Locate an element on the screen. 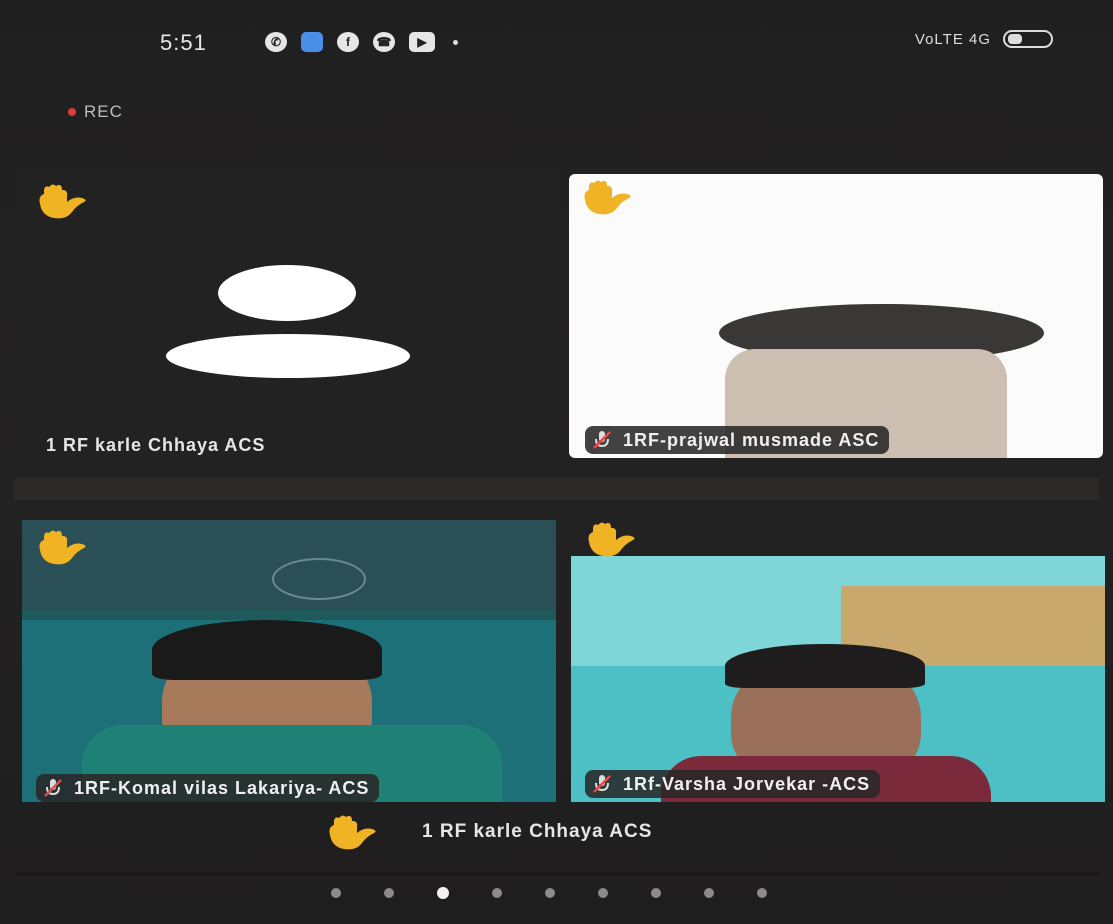 The height and width of the screenshot is (924, 1113). recording-indicator: REC is located at coordinates (95, 112).